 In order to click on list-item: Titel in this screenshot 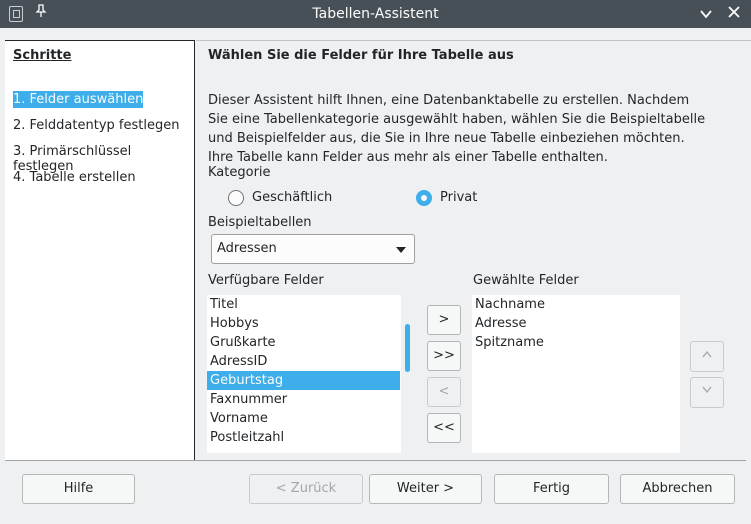, I will do `click(304, 304)`.